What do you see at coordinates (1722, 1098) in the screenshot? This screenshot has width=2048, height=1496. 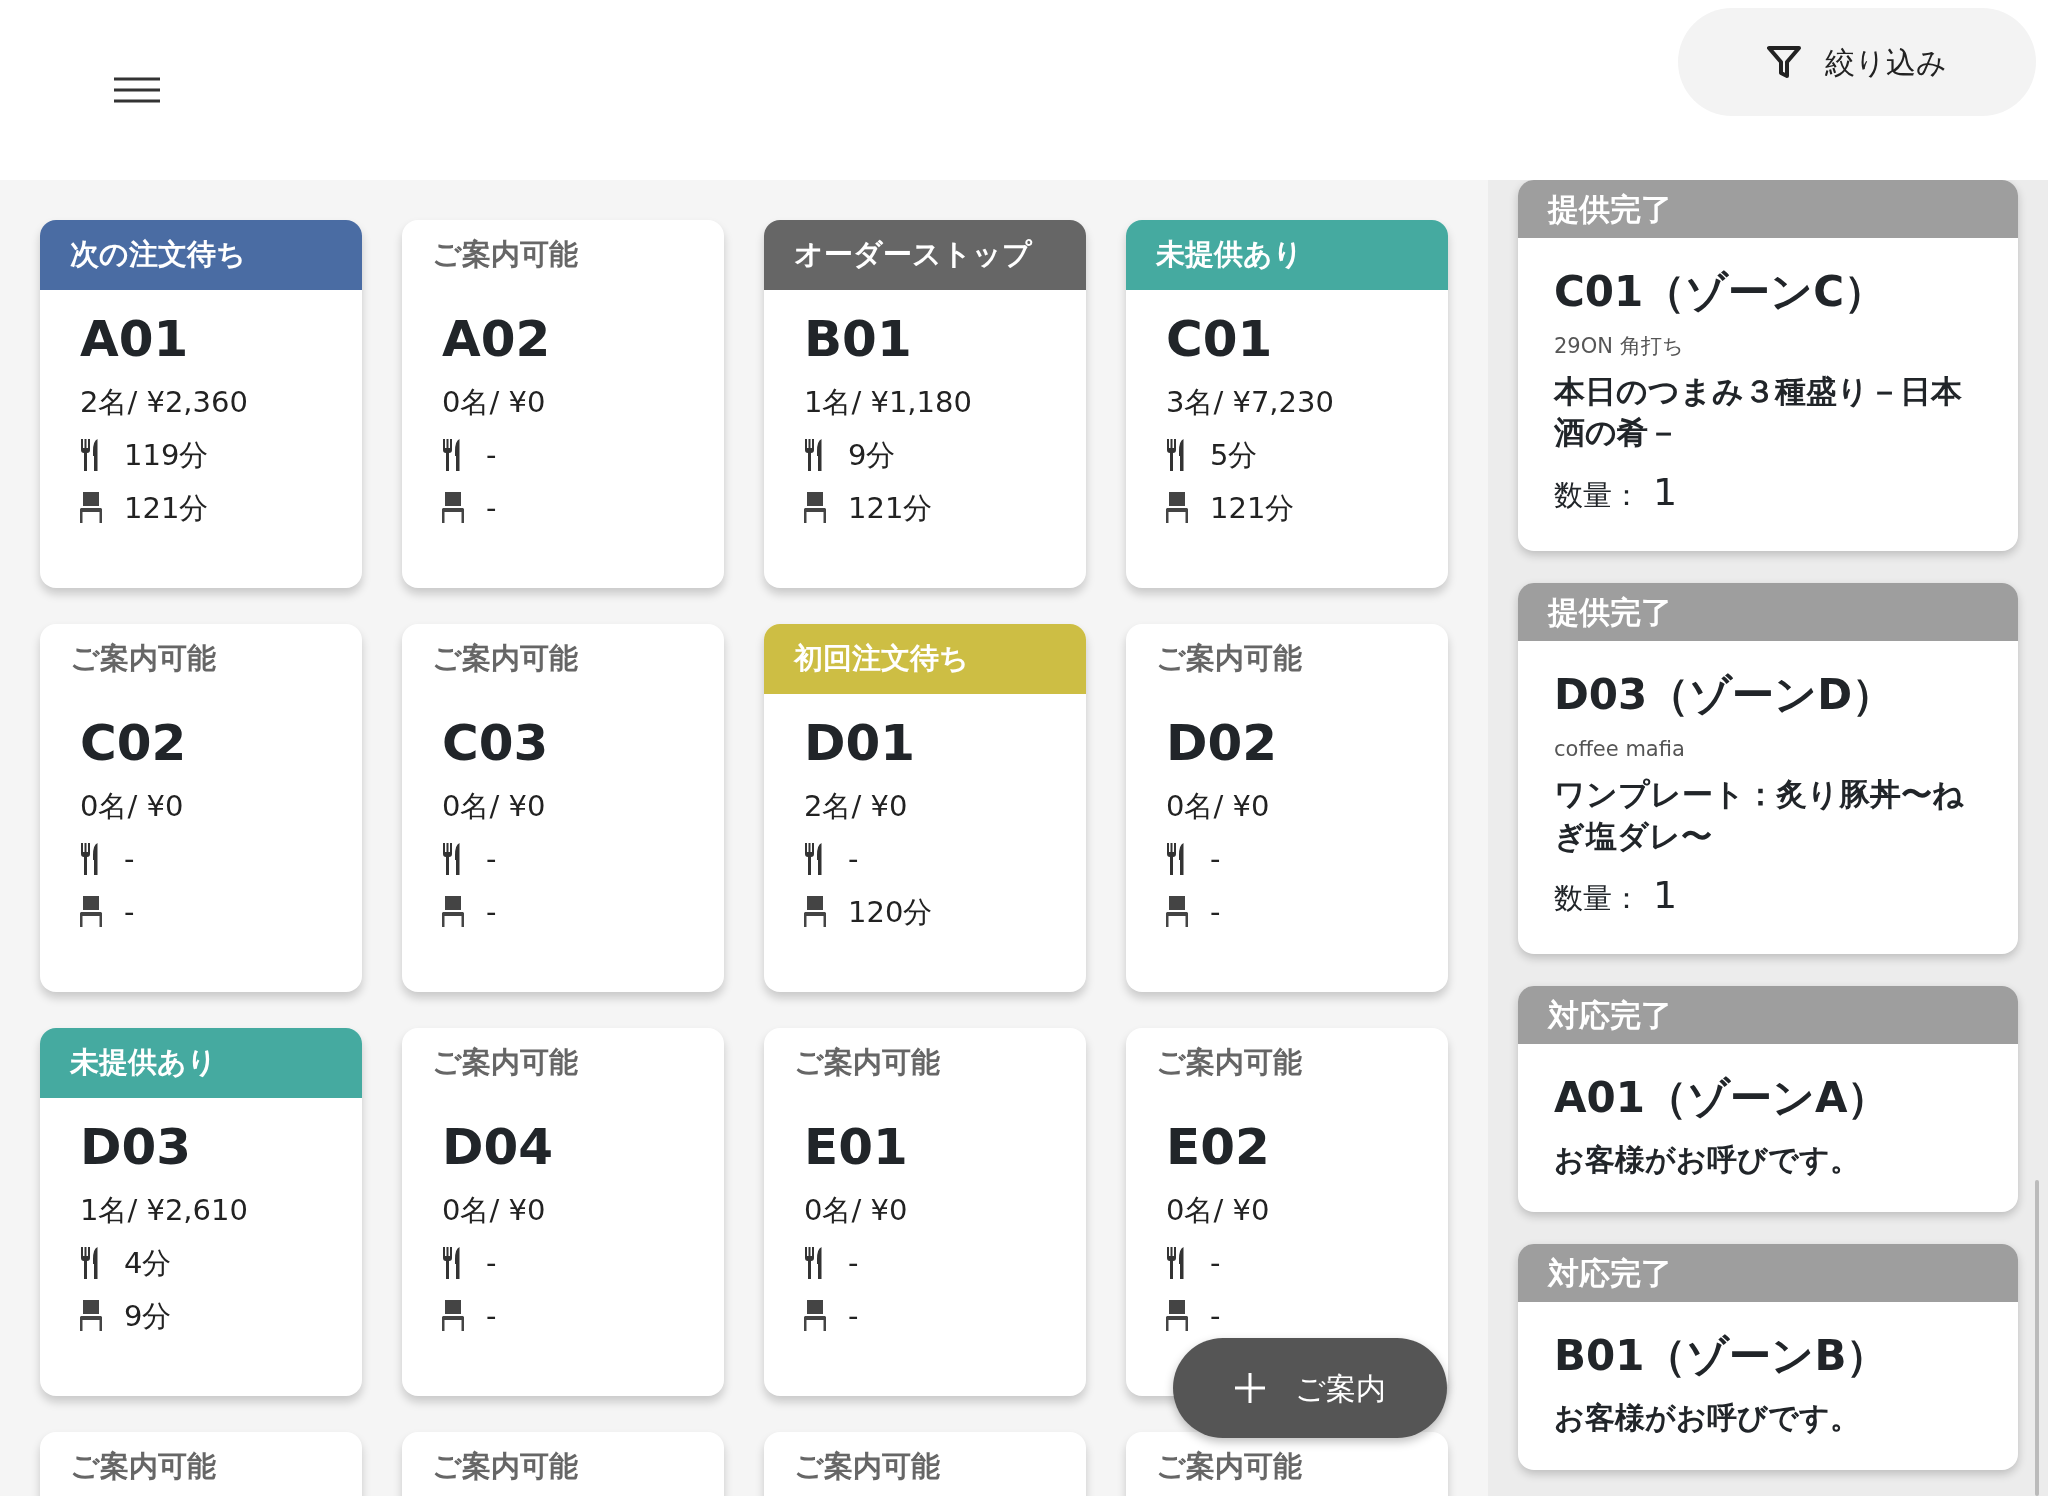 I see `notification-title: A01（ゾーンA）` at bounding box center [1722, 1098].